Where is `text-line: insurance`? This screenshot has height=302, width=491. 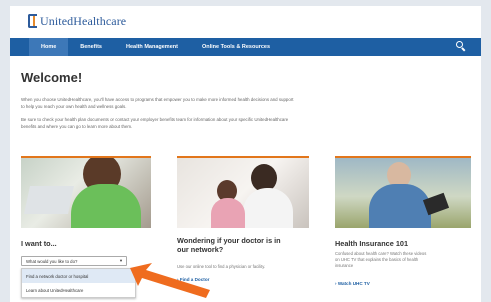 text-line: insurance is located at coordinates (344, 265).